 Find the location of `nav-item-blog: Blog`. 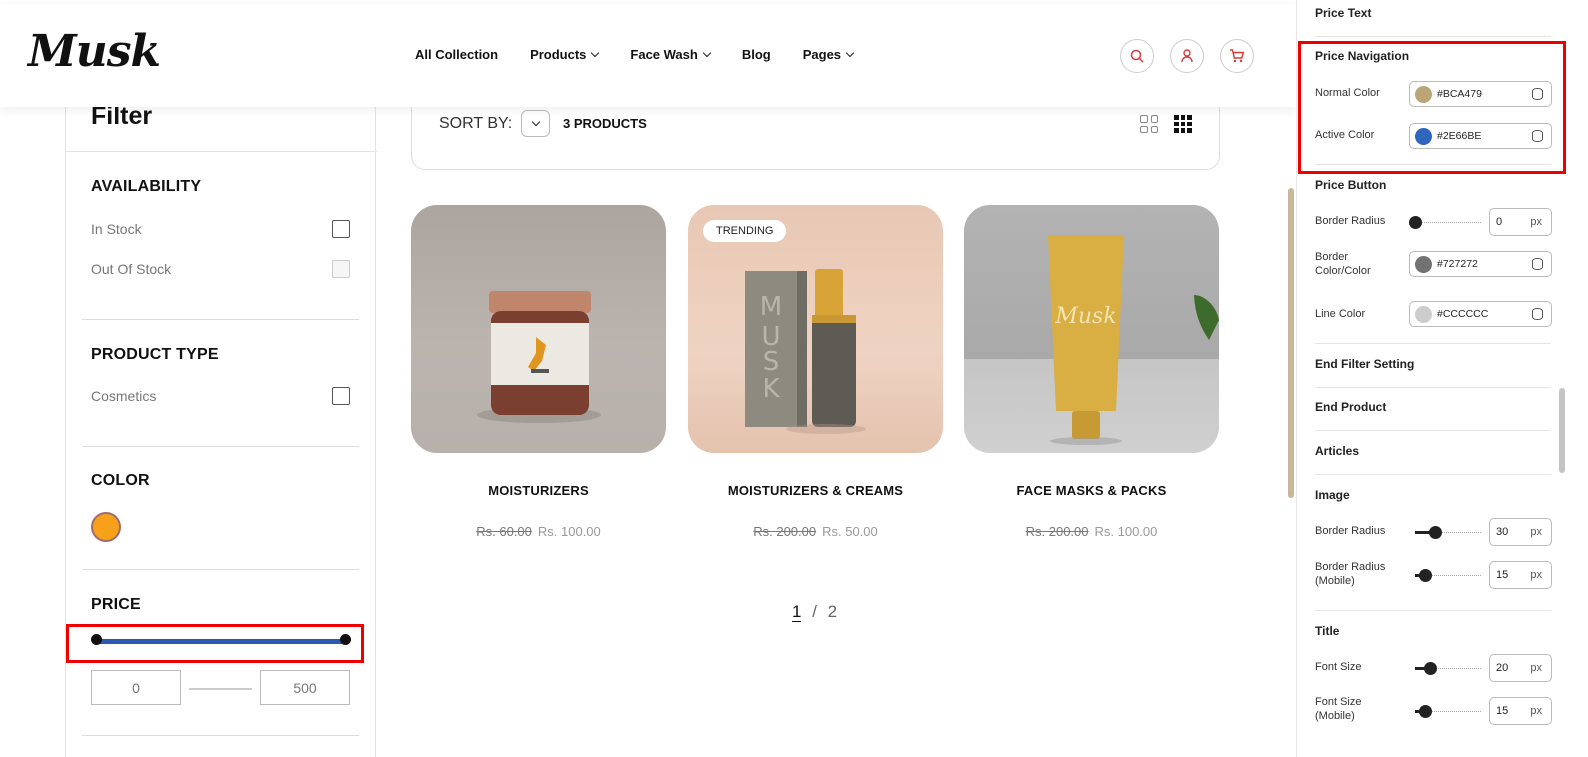

nav-item-blog: Blog is located at coordinates (756, 54).